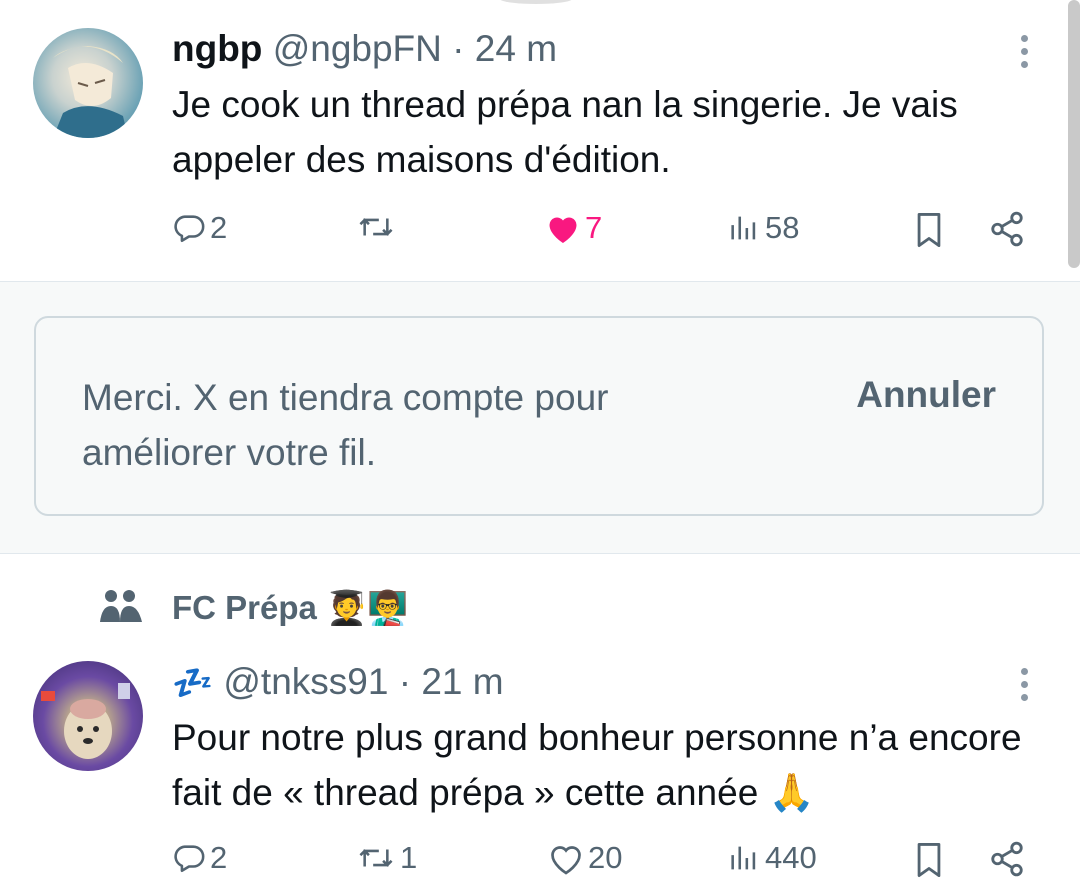 The width and height of the screenshot is (1080, 891). I want to click on handle: @ngbpFN, so click(357, 48).